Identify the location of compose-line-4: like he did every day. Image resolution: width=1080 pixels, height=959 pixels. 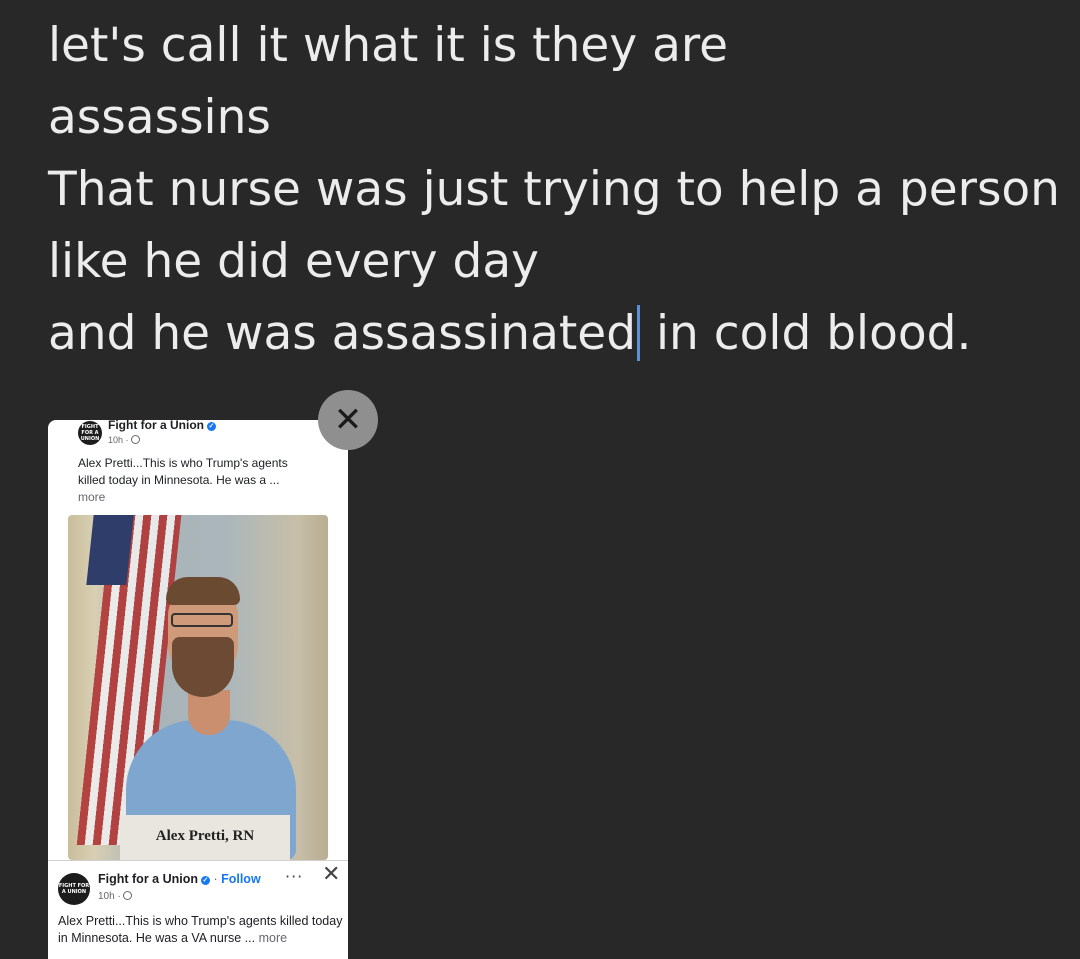
(293, 261).